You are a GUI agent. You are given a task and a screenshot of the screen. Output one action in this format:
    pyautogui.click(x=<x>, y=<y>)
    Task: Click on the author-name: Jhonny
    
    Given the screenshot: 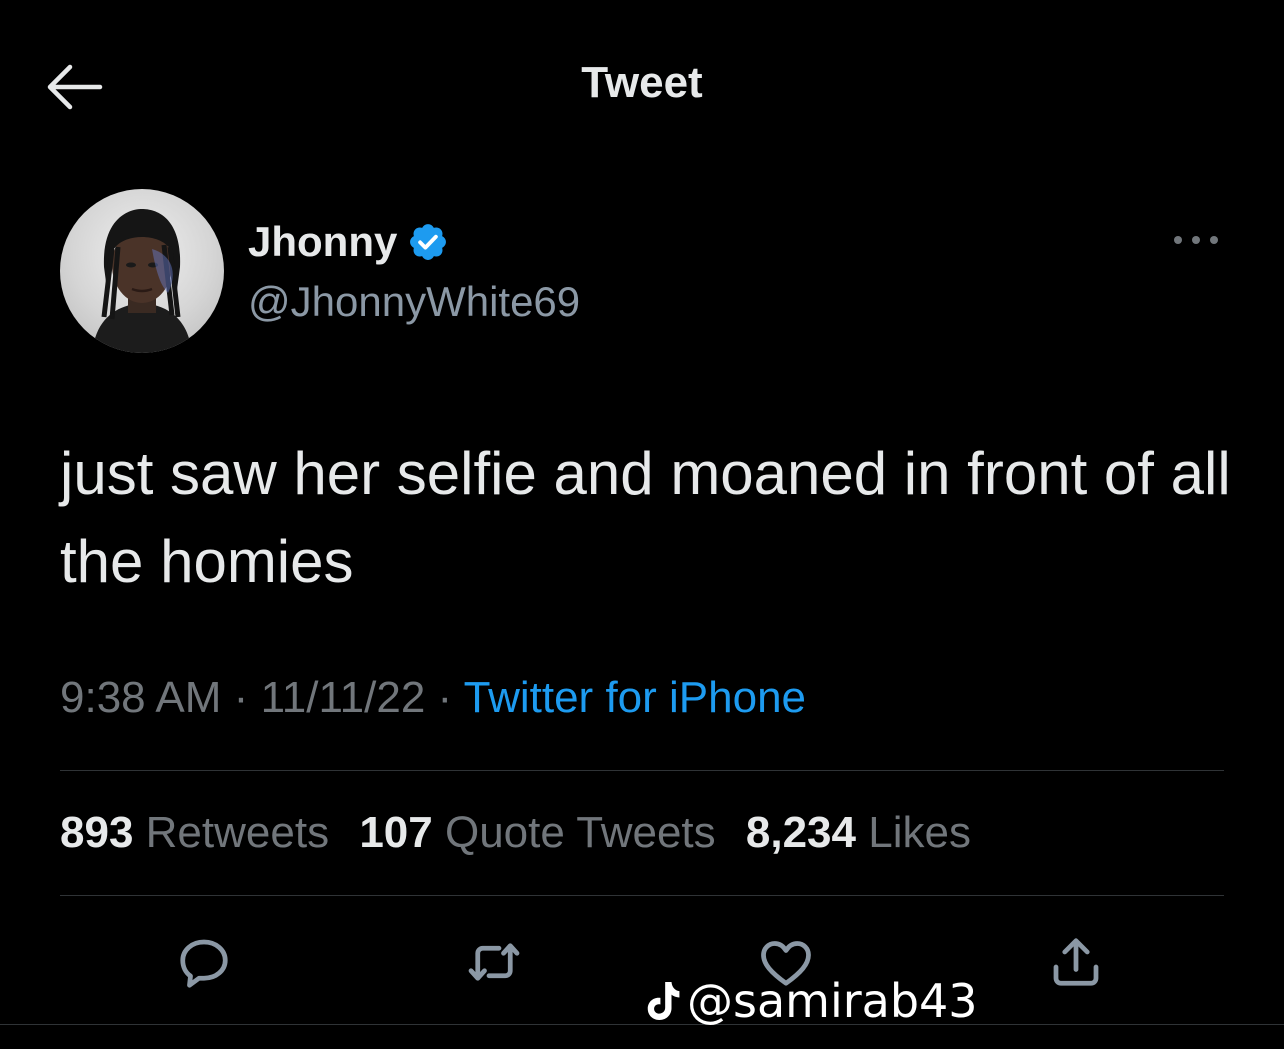 What is the action you would take?
    pyautogui.click(x=348, y=242)
    